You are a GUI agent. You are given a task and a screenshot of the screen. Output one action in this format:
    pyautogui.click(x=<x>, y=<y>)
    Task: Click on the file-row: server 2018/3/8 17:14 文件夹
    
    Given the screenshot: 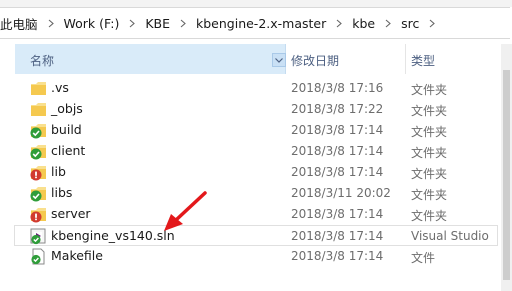 What is the action you would take?
    pyautogui.click(x=256, y=214)
    